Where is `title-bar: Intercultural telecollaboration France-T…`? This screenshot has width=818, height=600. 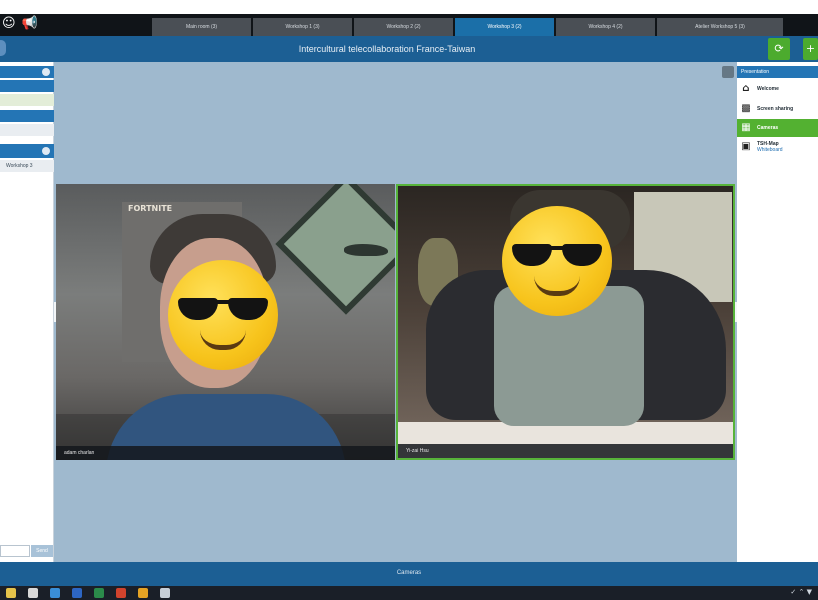
title-bar: Intercultural telecollaboration France-T… is located at coordinates (409, 49).